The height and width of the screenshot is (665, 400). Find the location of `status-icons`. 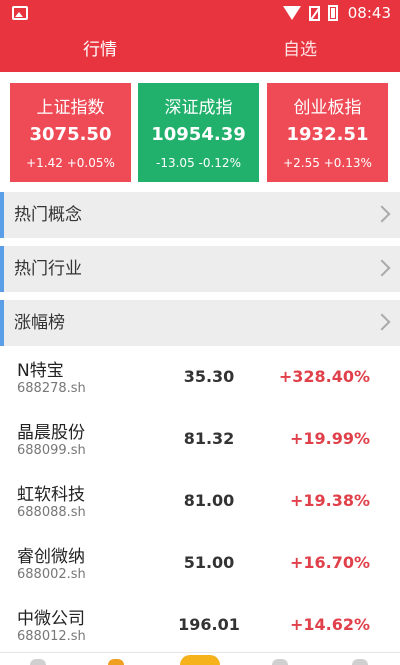

status-icons is located at coordinates (310, 13).